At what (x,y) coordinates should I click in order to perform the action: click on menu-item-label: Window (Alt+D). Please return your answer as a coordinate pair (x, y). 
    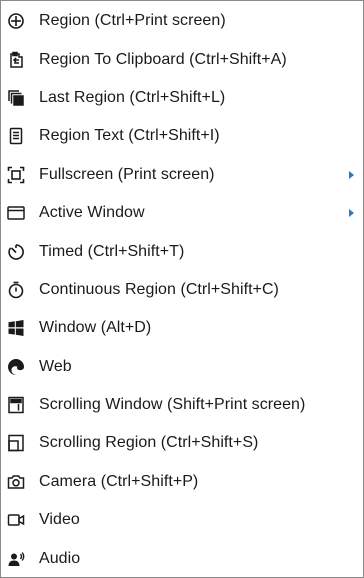
    Looking at the image, I should click on (95, 328).